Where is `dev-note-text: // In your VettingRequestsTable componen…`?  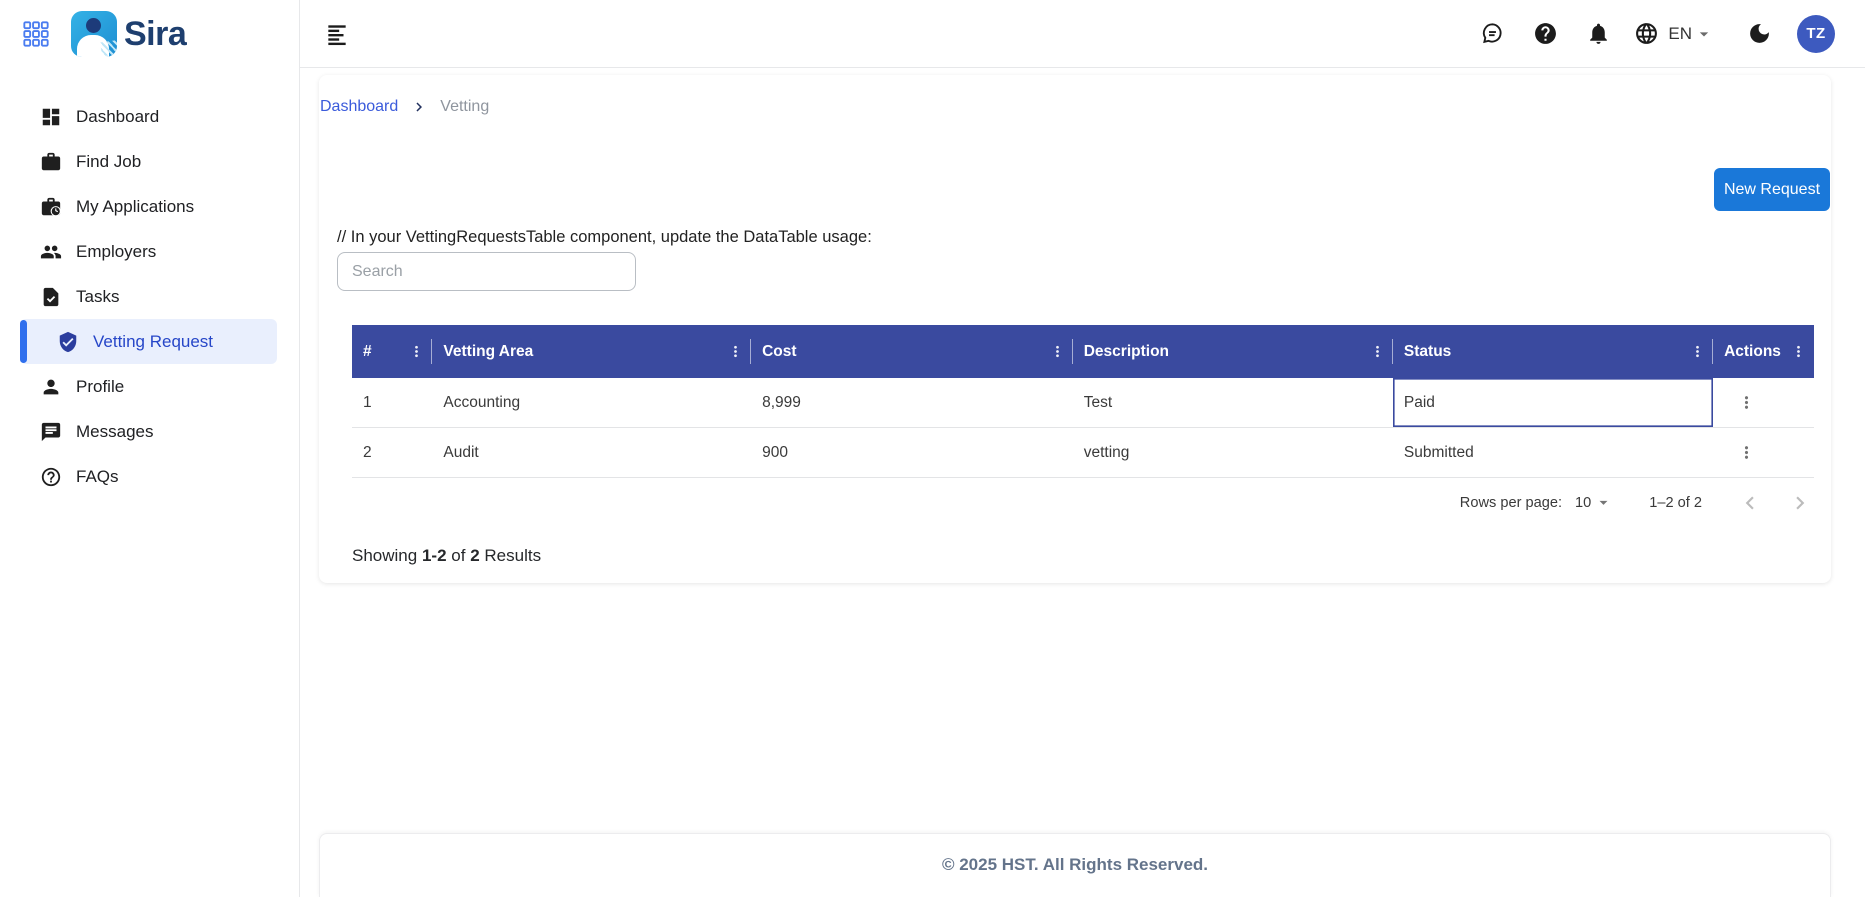 dev-note-text: // In your VettingRequestsTable componen… is located at coordinates (604, 237).